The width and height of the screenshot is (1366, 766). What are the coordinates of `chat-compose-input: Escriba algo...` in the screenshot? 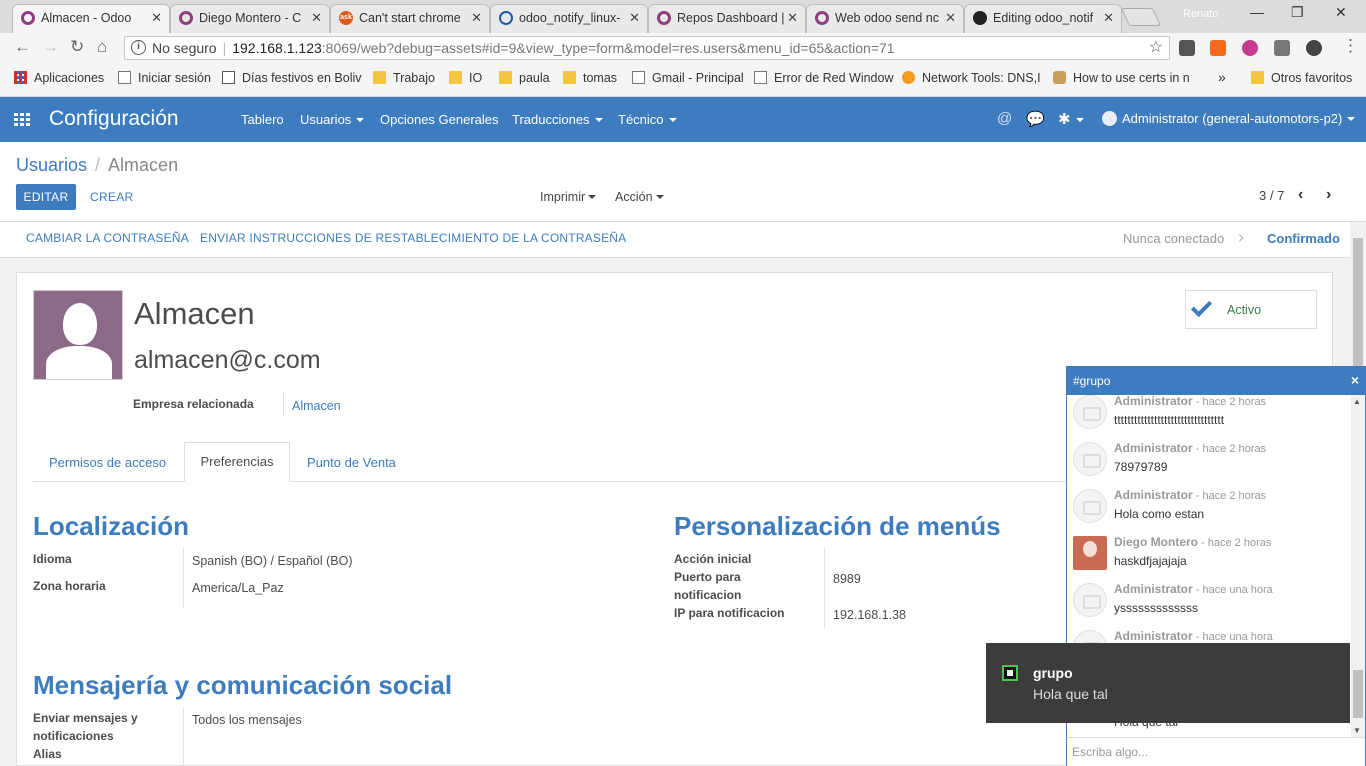 It's located at (1216, 751).